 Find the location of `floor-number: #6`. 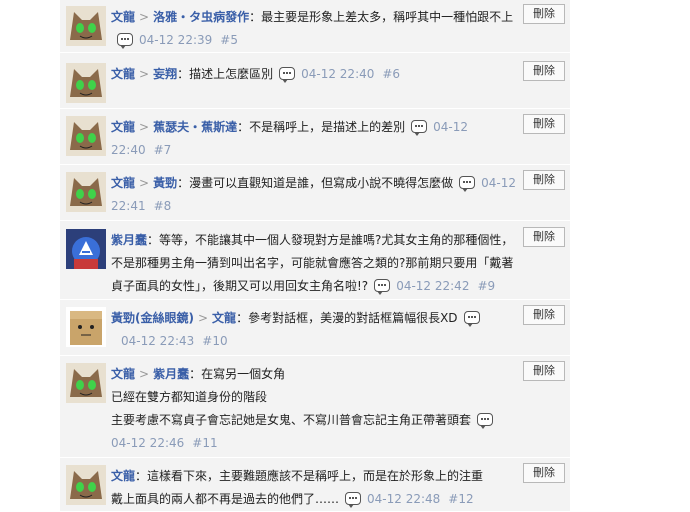

floor-number: #6 is located at coordinates (391, 74).